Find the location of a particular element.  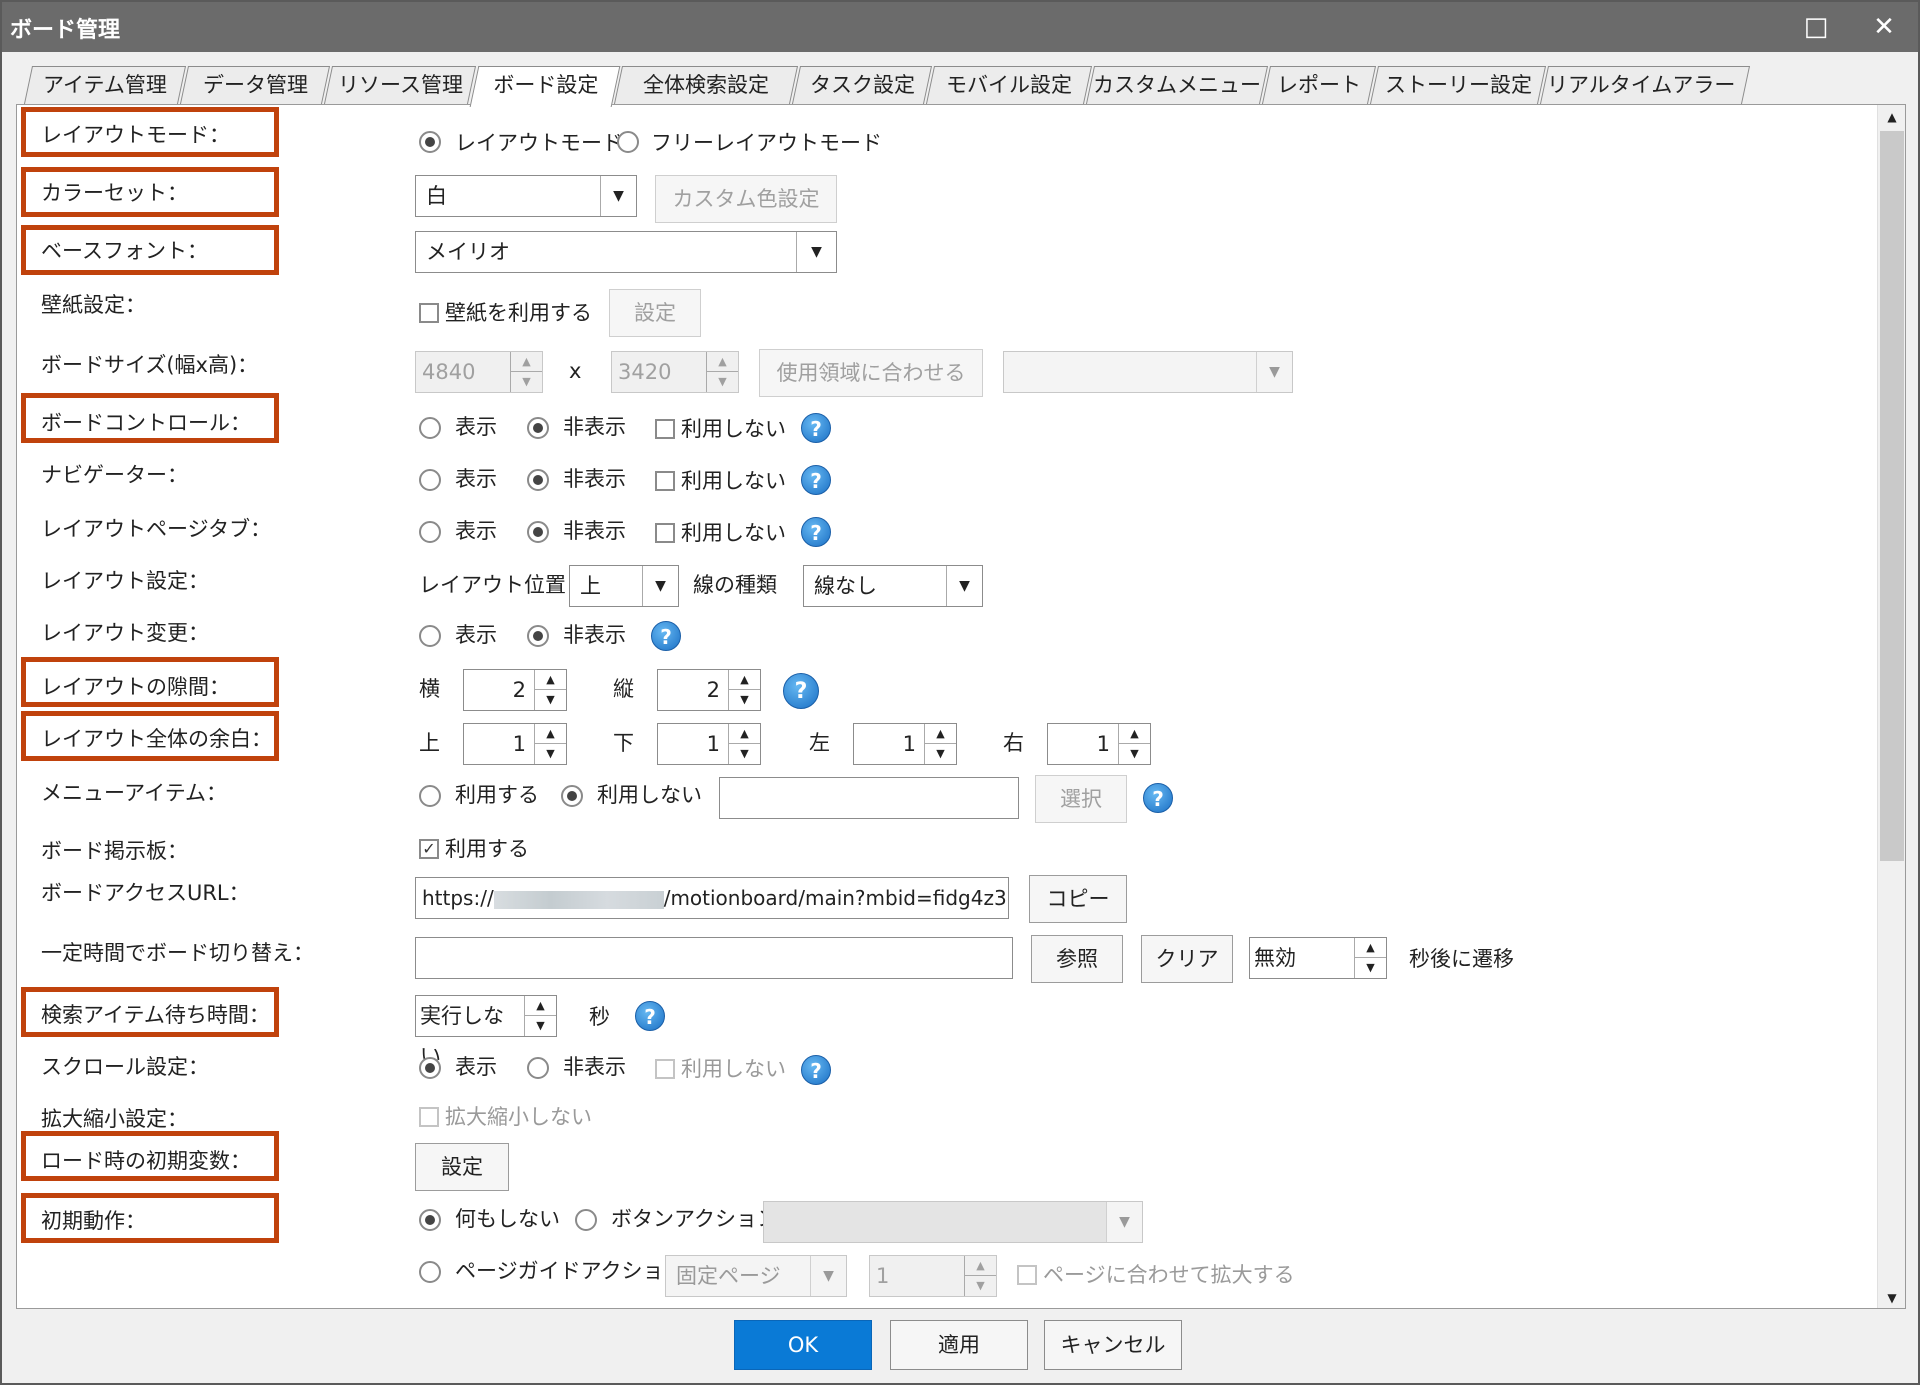

board-control-unused-checkbox is located at coordinates (665, 429).